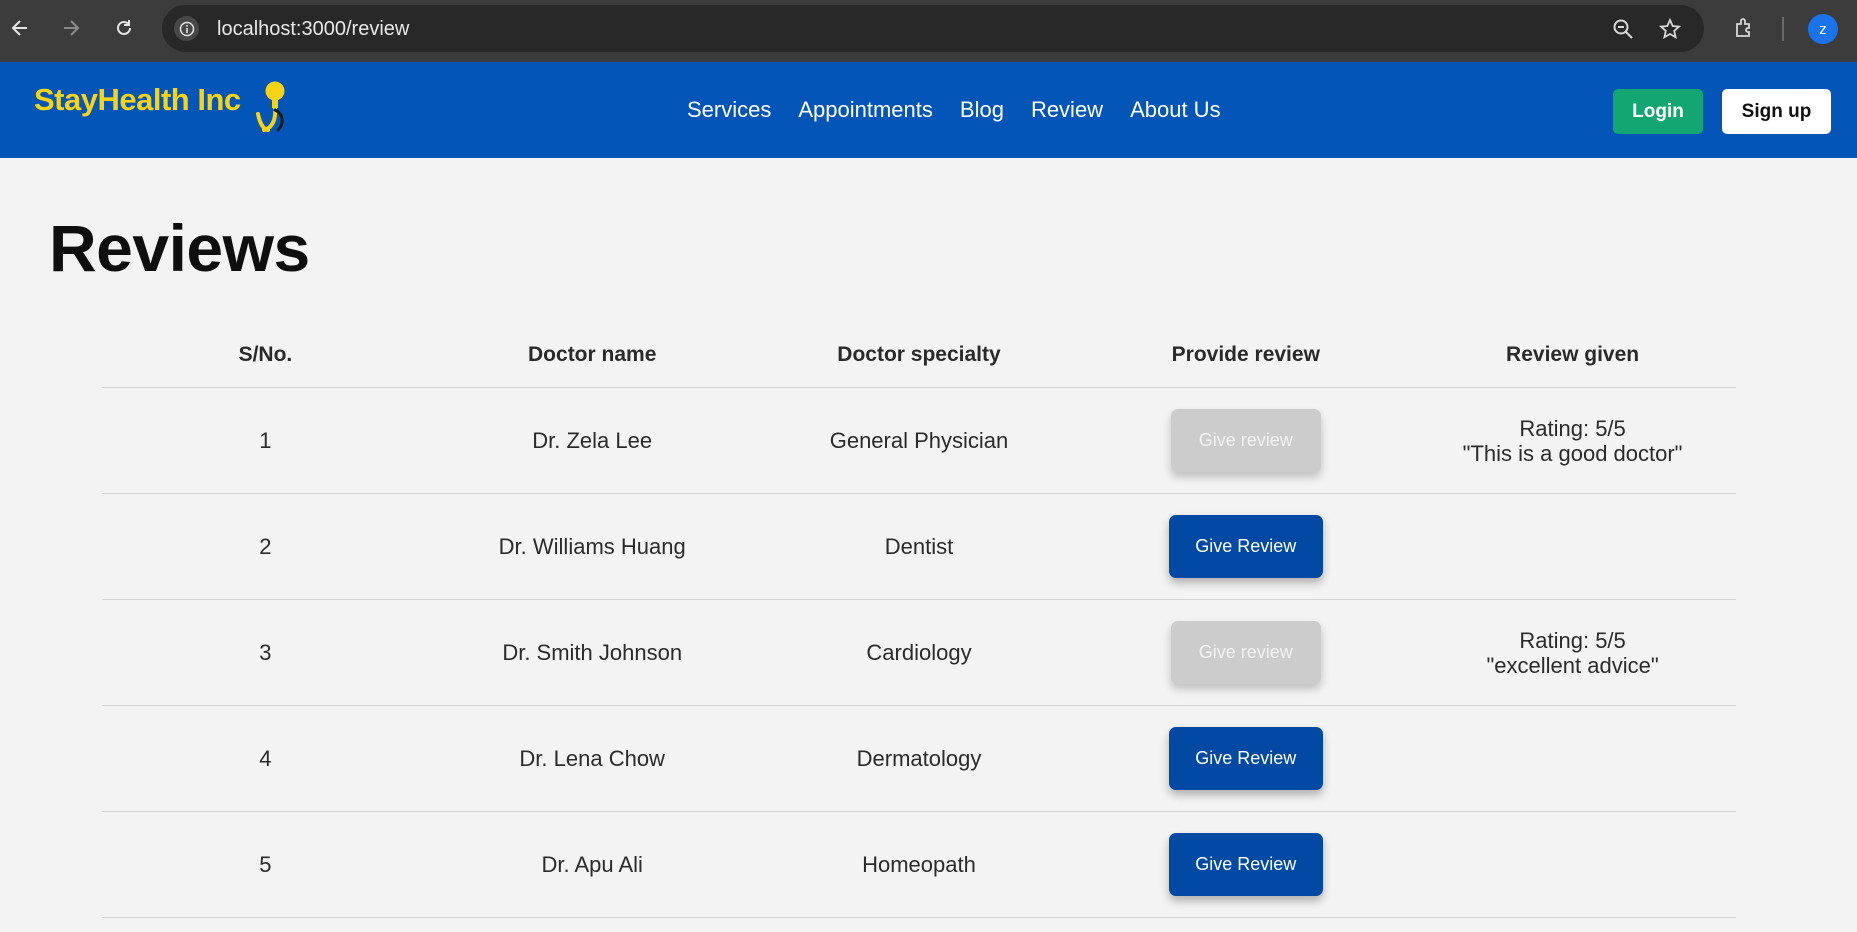 The image size is (1857, 932). Describe the element at coordinates (186, 28) in the screenshot. I see `site-info-icon` at that location.